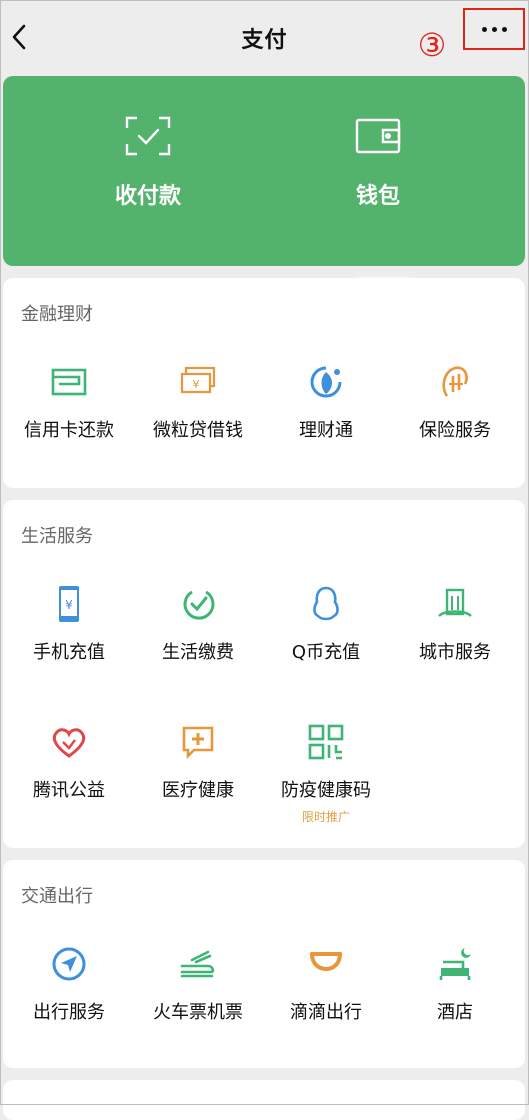 This screenshot has height=1120, width=529. Describe the element at coordinates (455, 602) in the screenshot. I see `city-service-icon` at that location.